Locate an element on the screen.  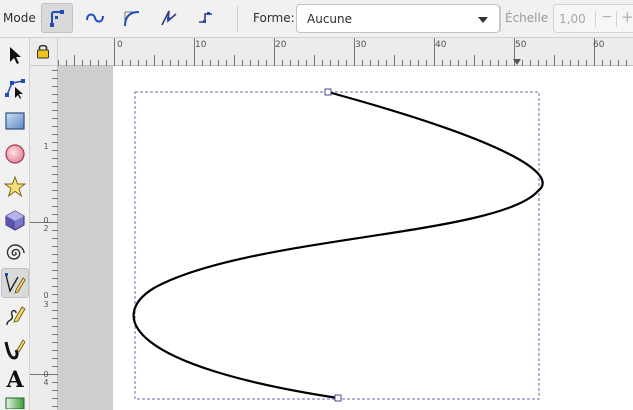
horizontal-ruler: 0 10 20 30 40 50 60 is located at coordinates (345, 52).